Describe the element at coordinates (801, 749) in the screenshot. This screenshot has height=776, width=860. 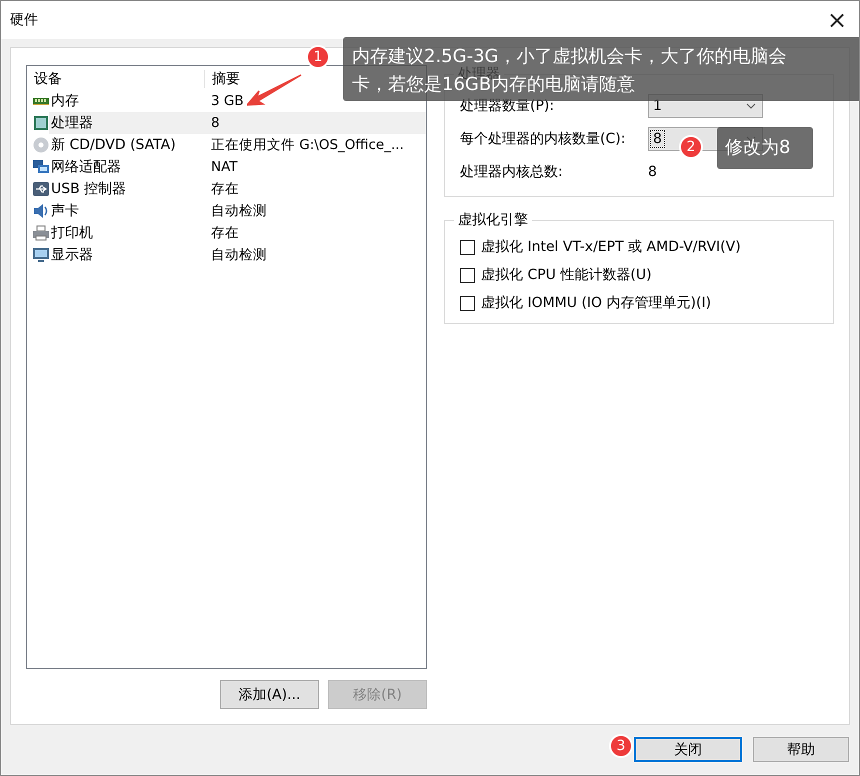
I see `help-button: 帮助` at that location.